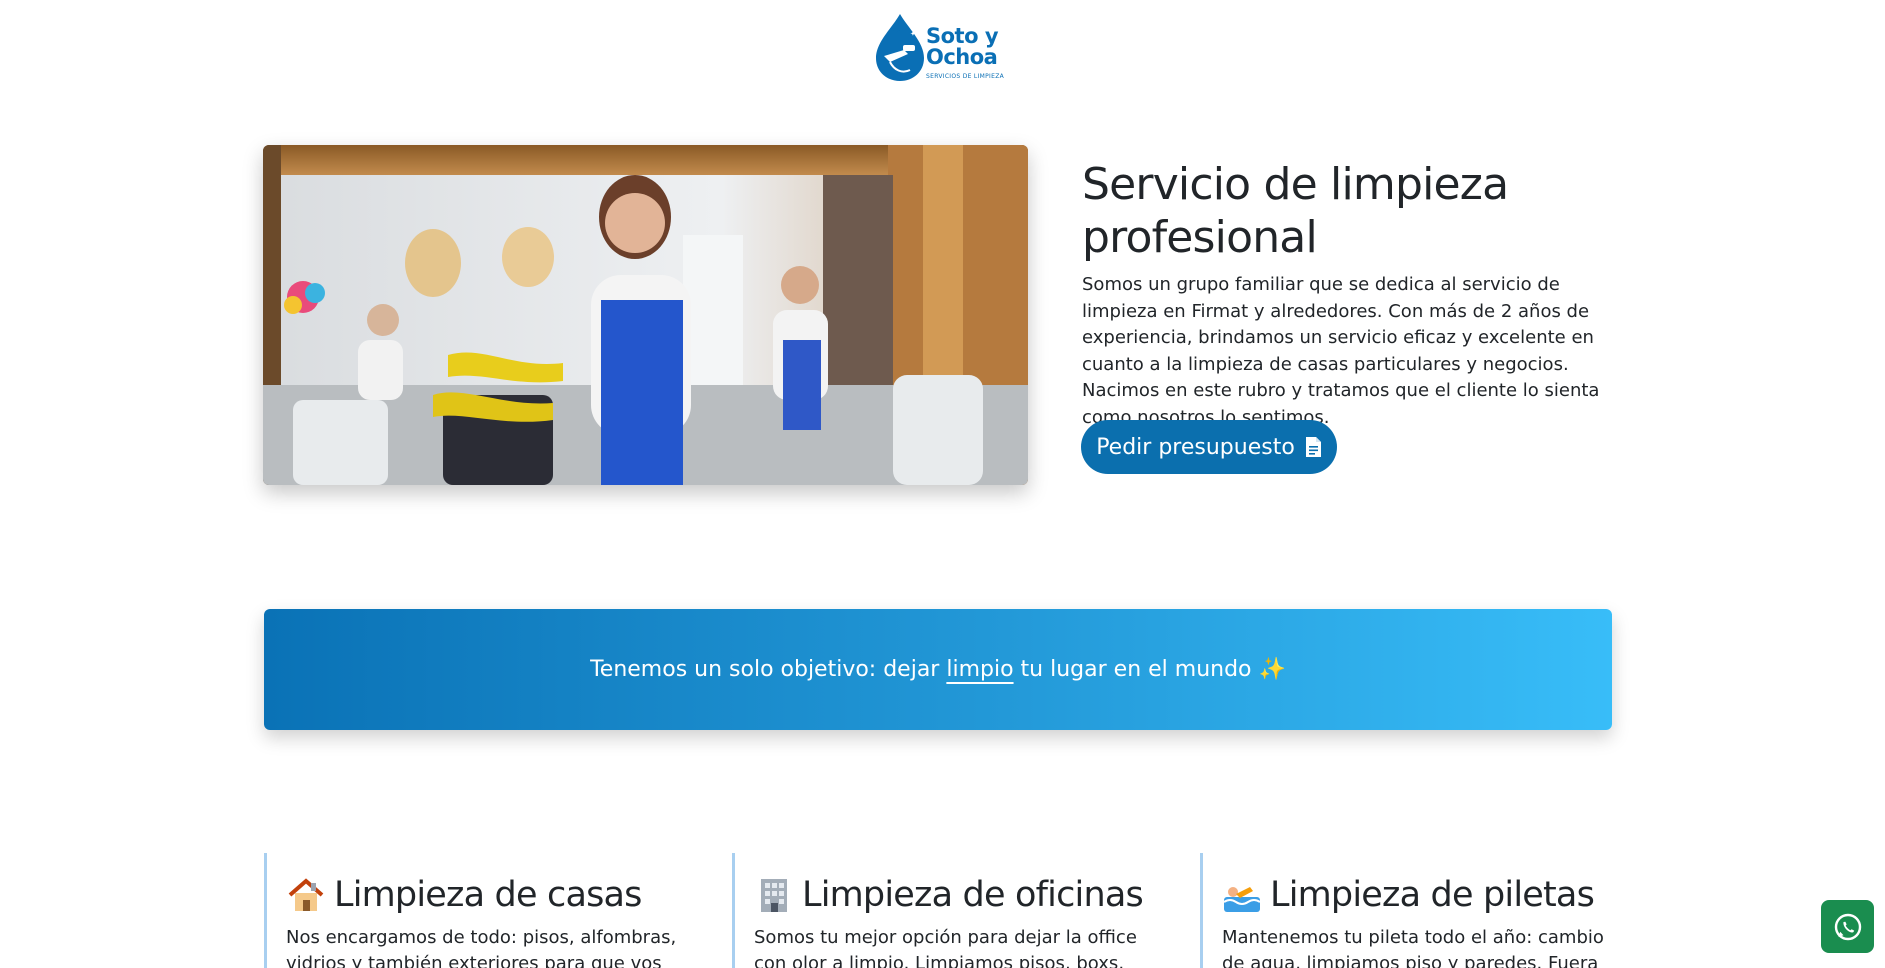  What do you see at coordinates (488, 895) in the screenshot?
I see `service-title: Limpieza de casas` at bounding box center [488, 895].